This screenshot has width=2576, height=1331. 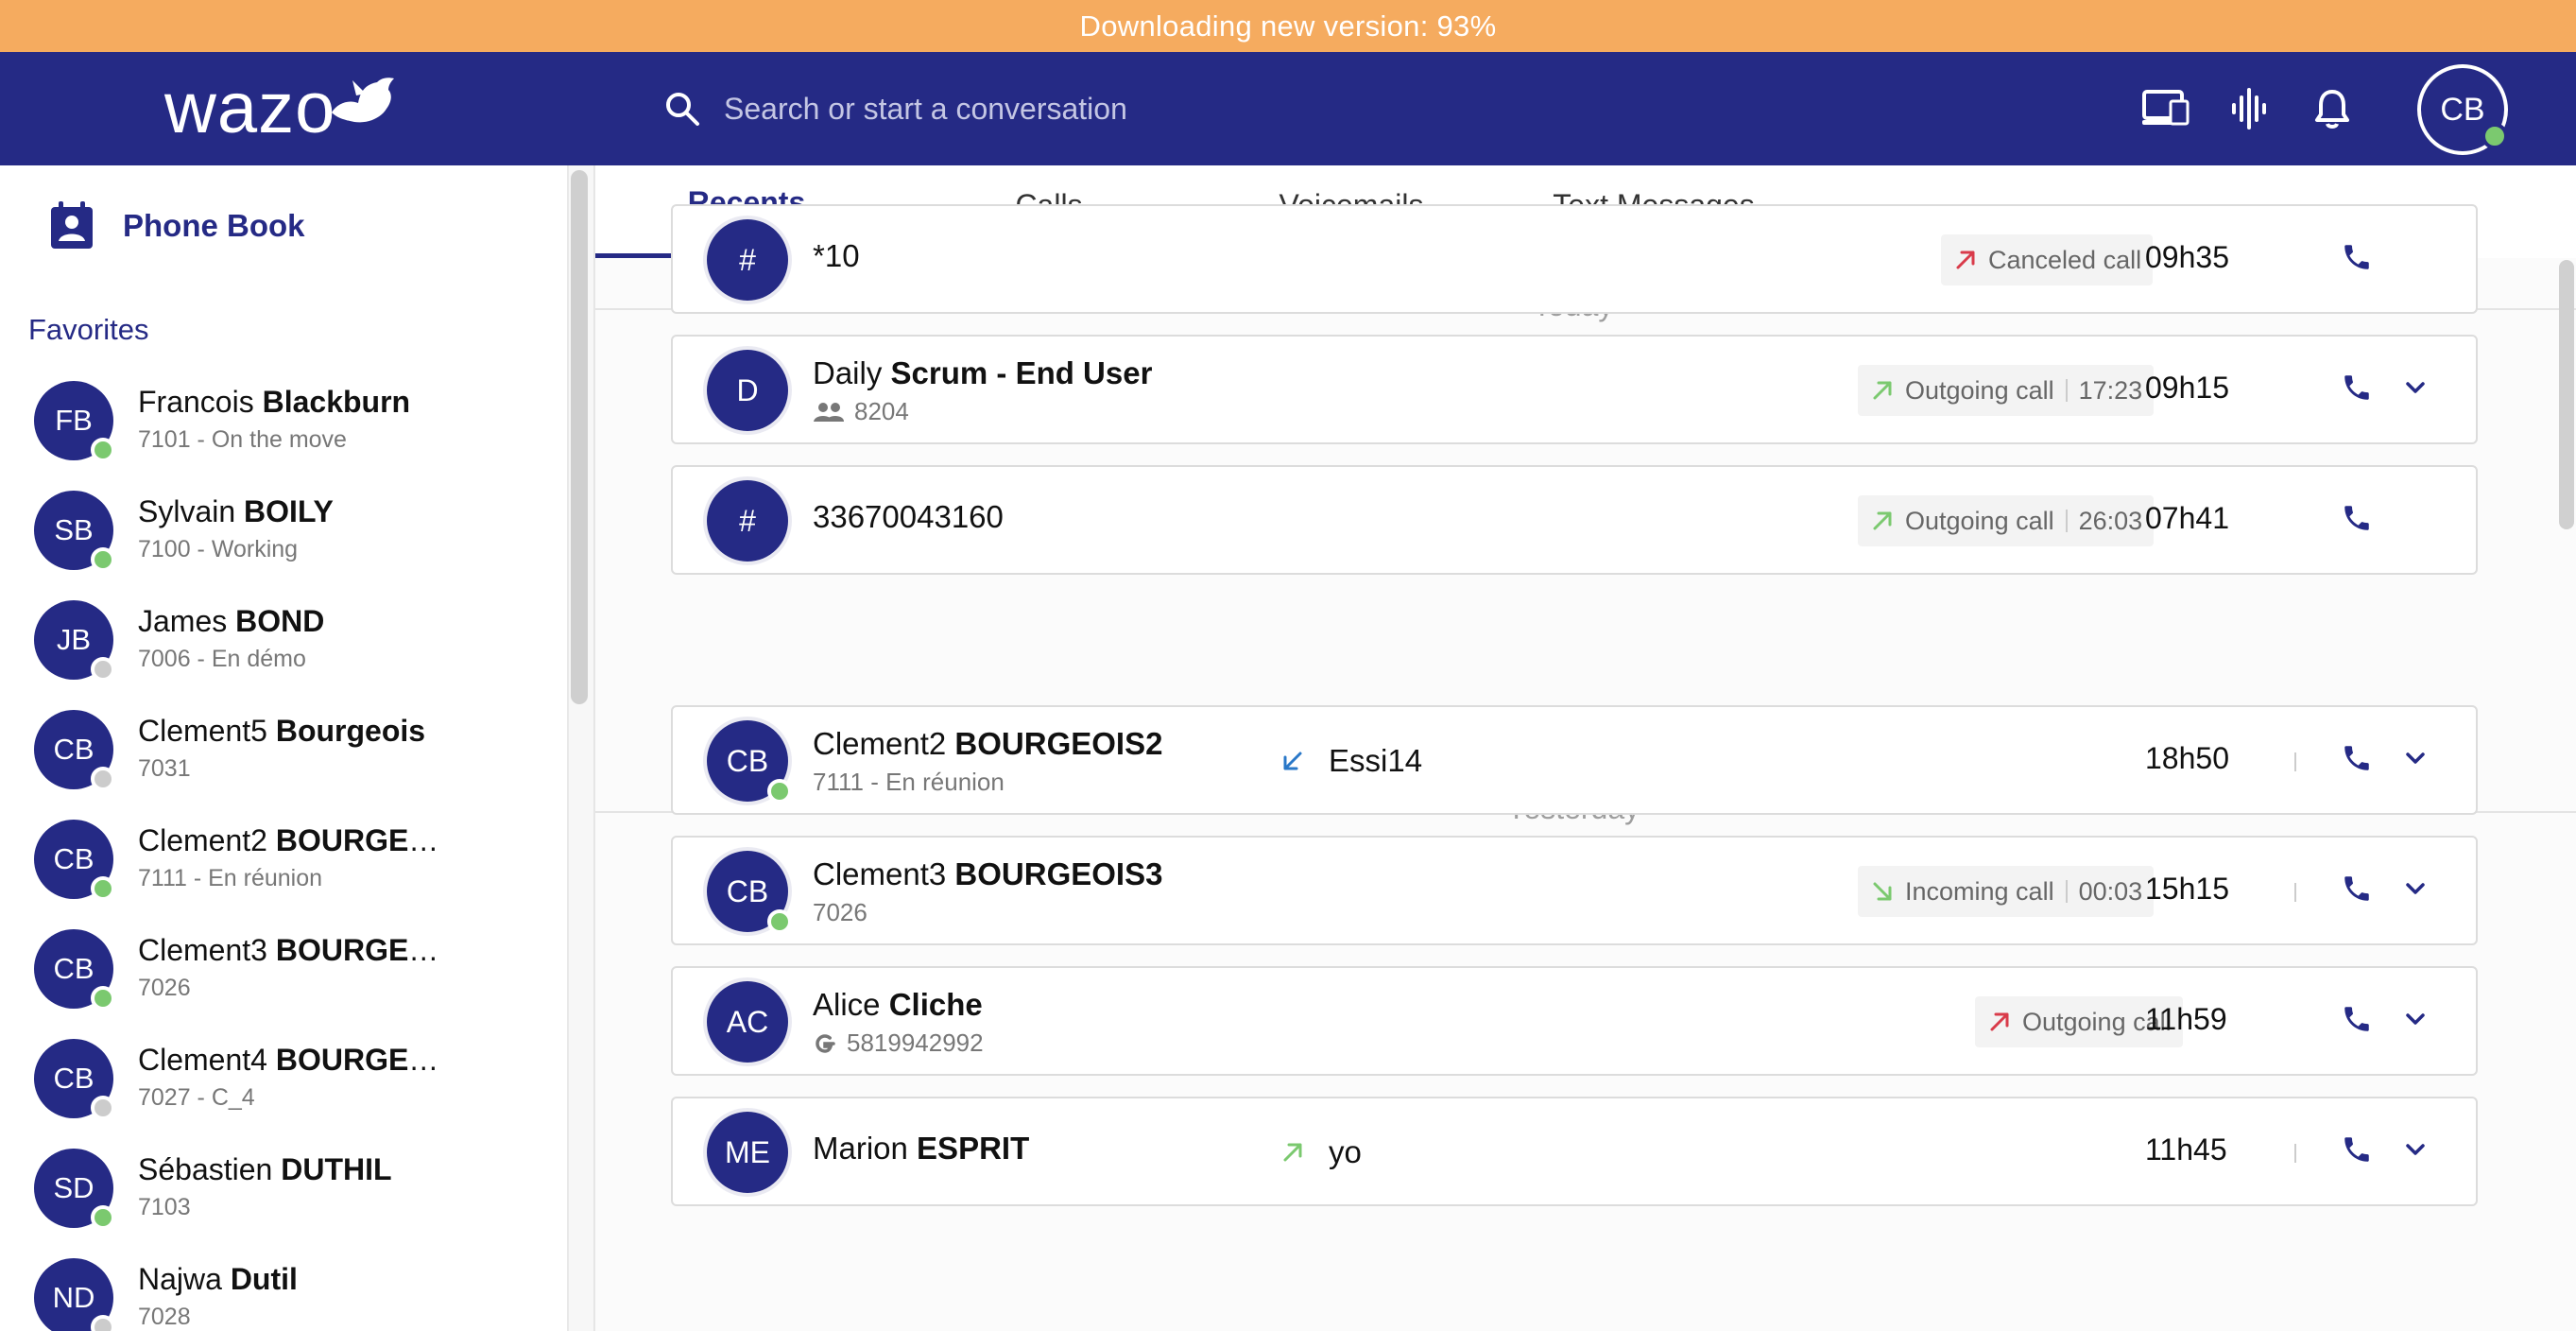 I want to click on contact-initials: ND, so click(x=73, y=1297).